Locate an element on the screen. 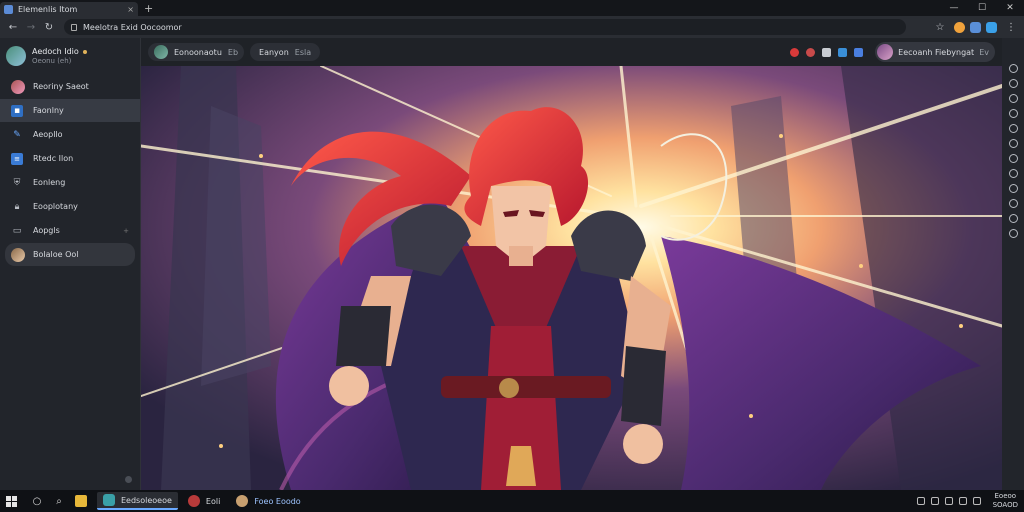 Image resolution: width=1024 pixels, height=512 pixels. tab-close-icon: × is located at coordinates (130, 9).